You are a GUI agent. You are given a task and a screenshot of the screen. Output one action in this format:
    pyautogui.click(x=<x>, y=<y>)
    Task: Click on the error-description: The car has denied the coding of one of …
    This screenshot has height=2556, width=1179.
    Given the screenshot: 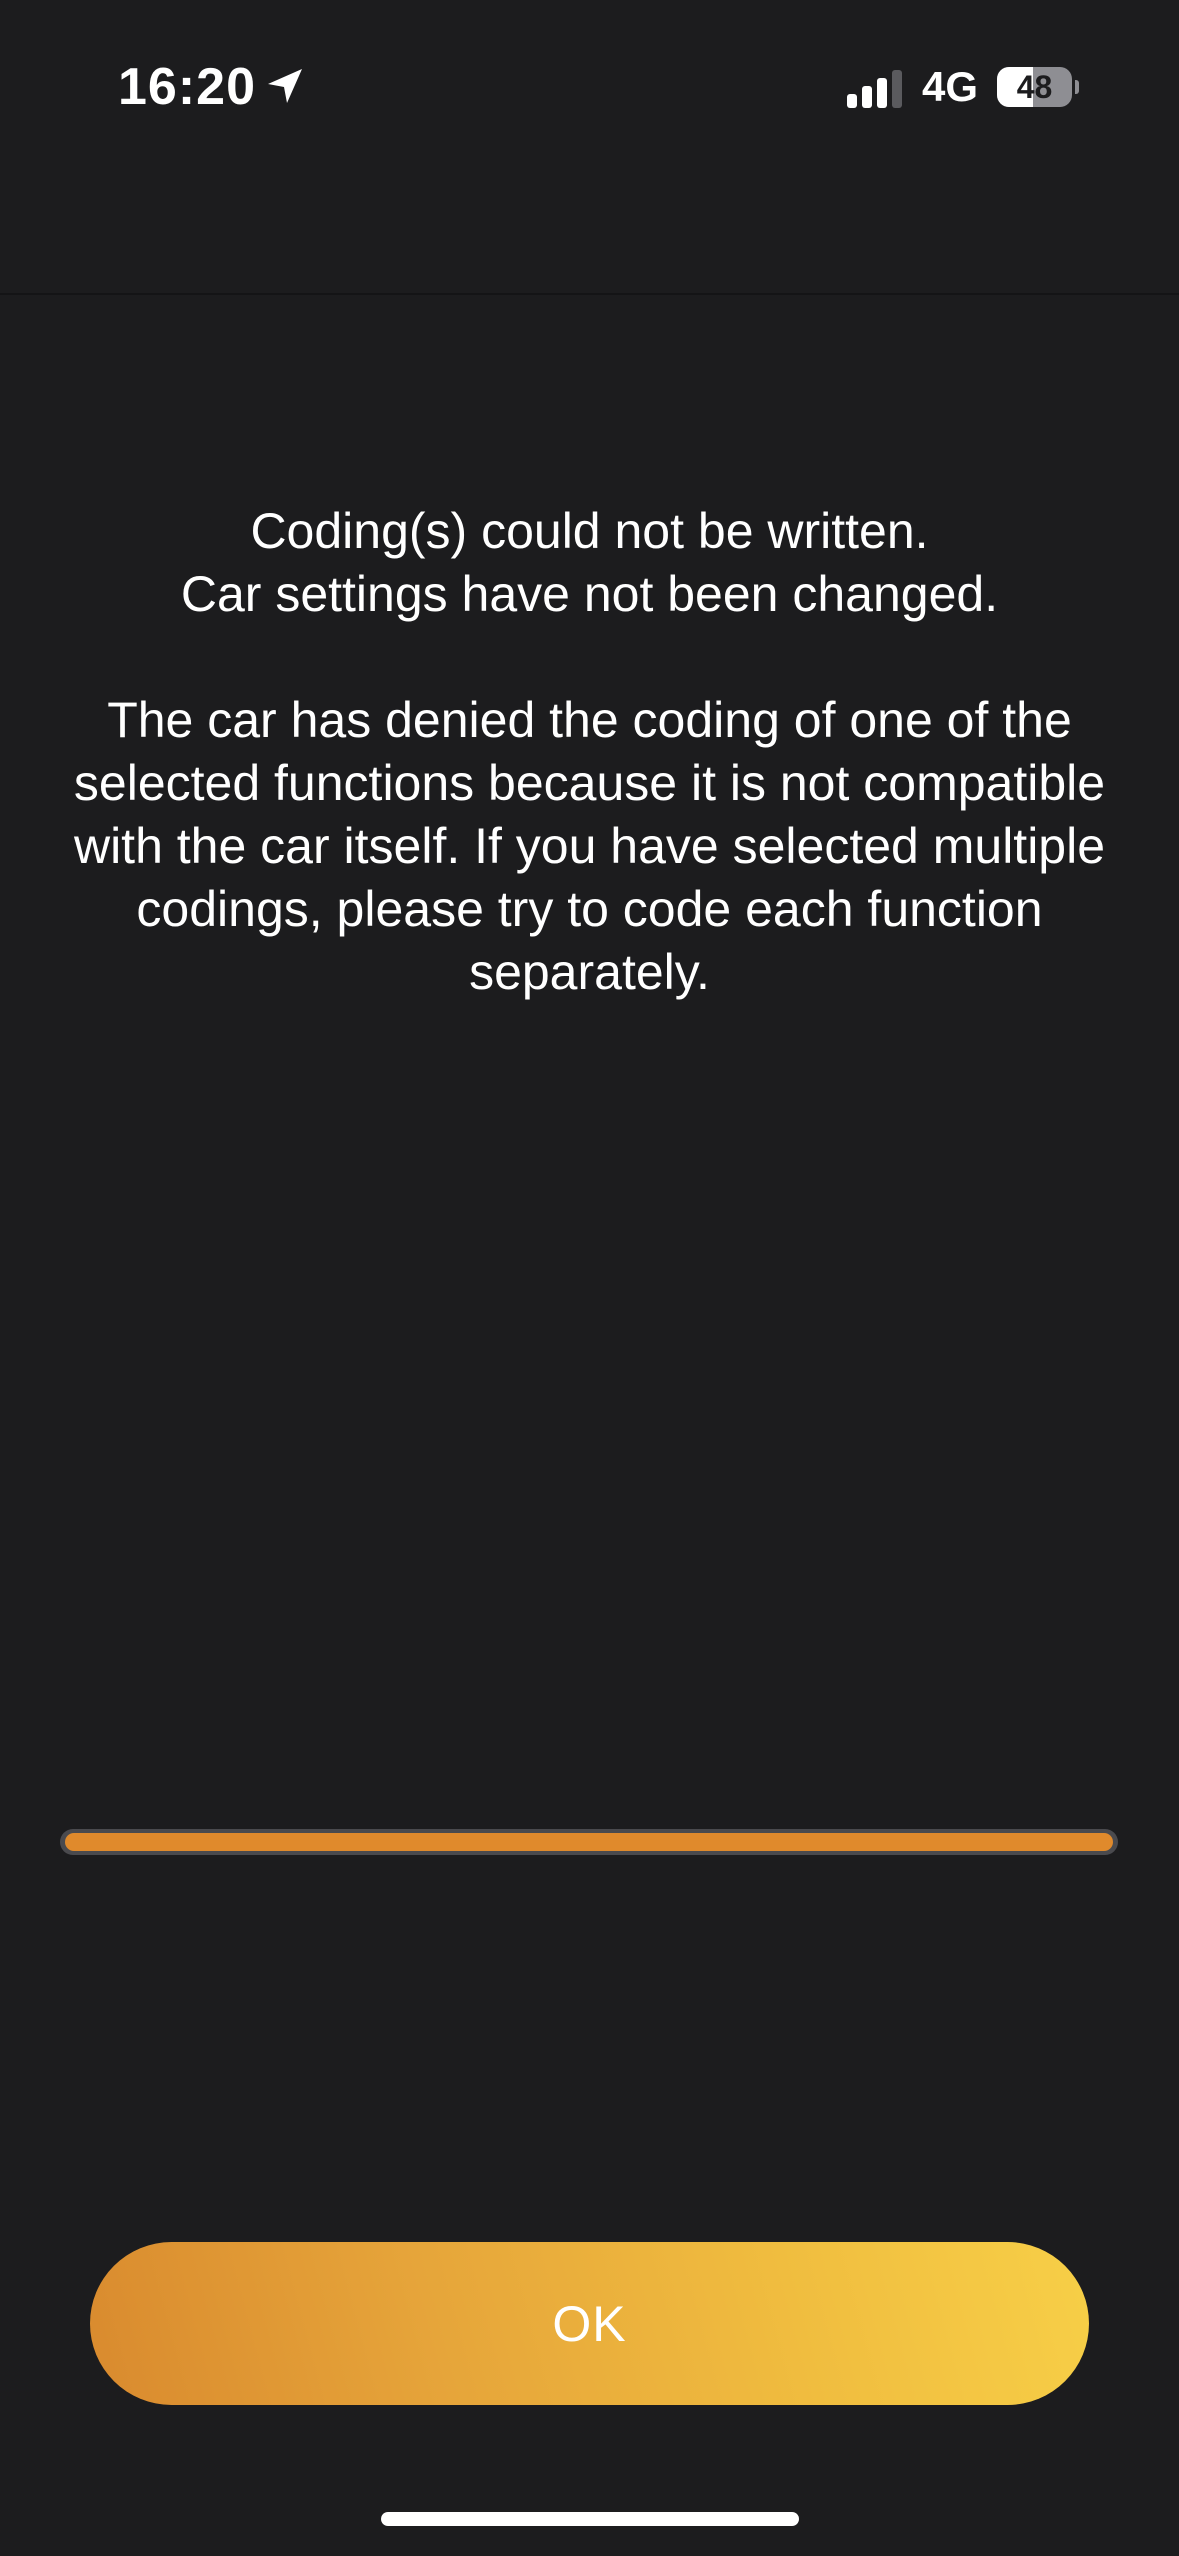 What is the action you would take?
    pyautogui.click(x=589, y=846)
    